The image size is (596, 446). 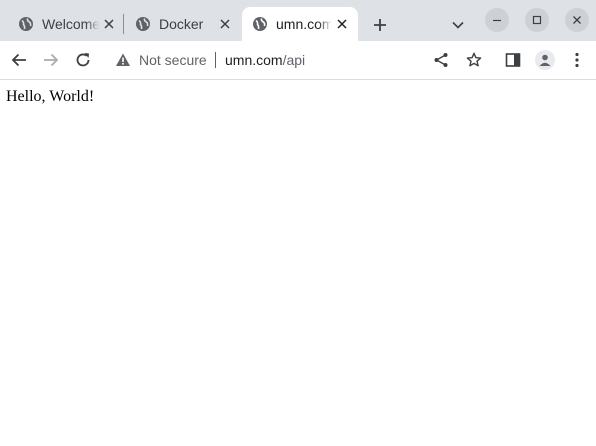 What do you see at coordinates (215, 60) in the screenshot?
I see `omnibox-divider` at bounding box center [215, 60].